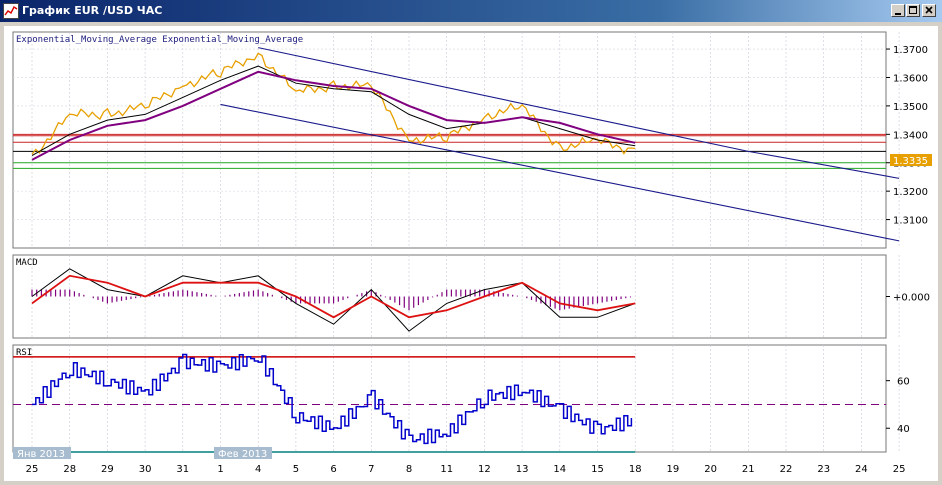 The height and width of the screenshot is (485, 942). What do you see at coordinates (861, 469) in the screenshot?
I see `date-tick-label: 24` at bounding box center [861, 469].